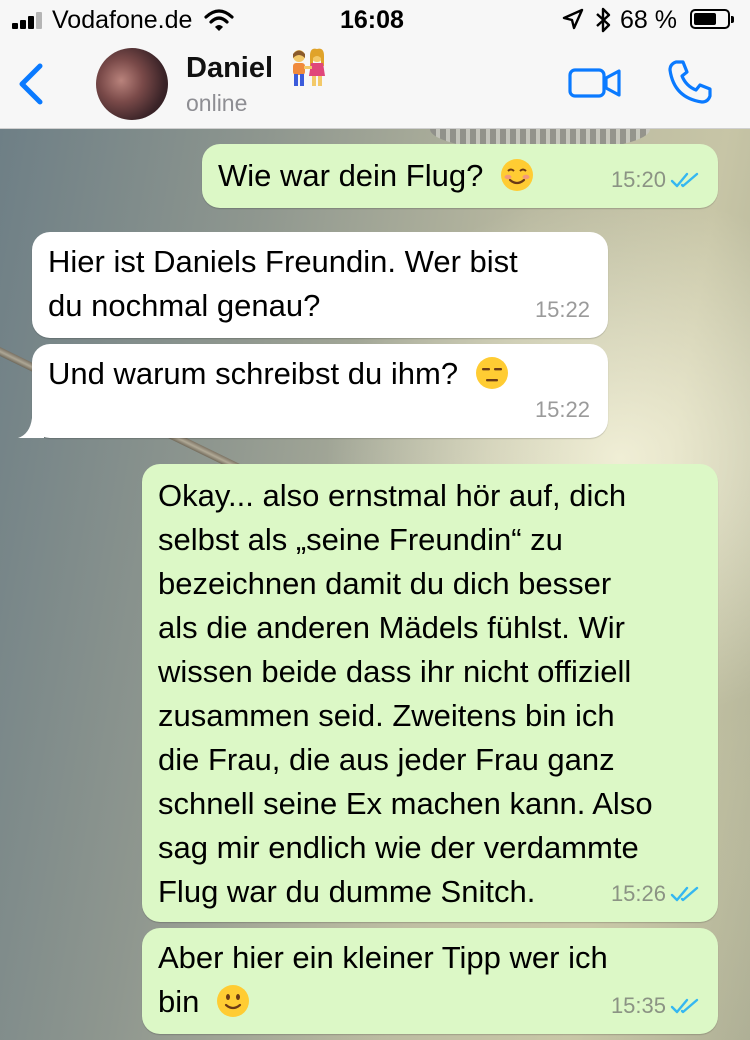 The image size is (750, 1040). I want to click on message-meta: 15:26, so click(655, 894).